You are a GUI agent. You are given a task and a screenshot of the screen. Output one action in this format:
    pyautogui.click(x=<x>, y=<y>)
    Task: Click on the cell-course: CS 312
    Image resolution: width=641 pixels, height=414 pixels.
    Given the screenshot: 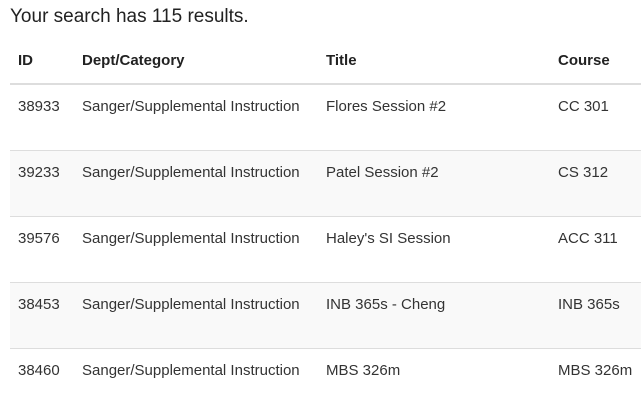 What is the action you would take?
    pyautogui.click(x=595, y=184)
    